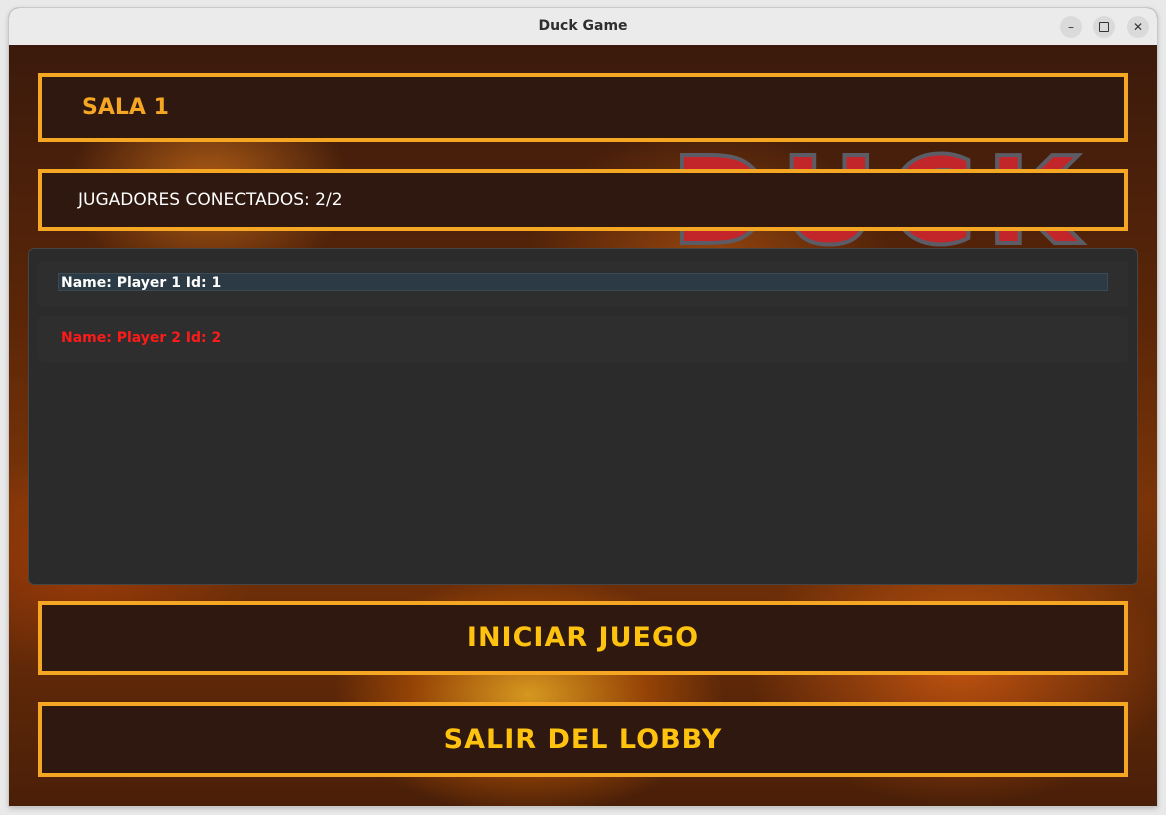  Describe the element at coordinates (583, 200) in the screenshot. I see `connected-players-panel: JUGADORES CONECTADOS: 2/2` at that location.